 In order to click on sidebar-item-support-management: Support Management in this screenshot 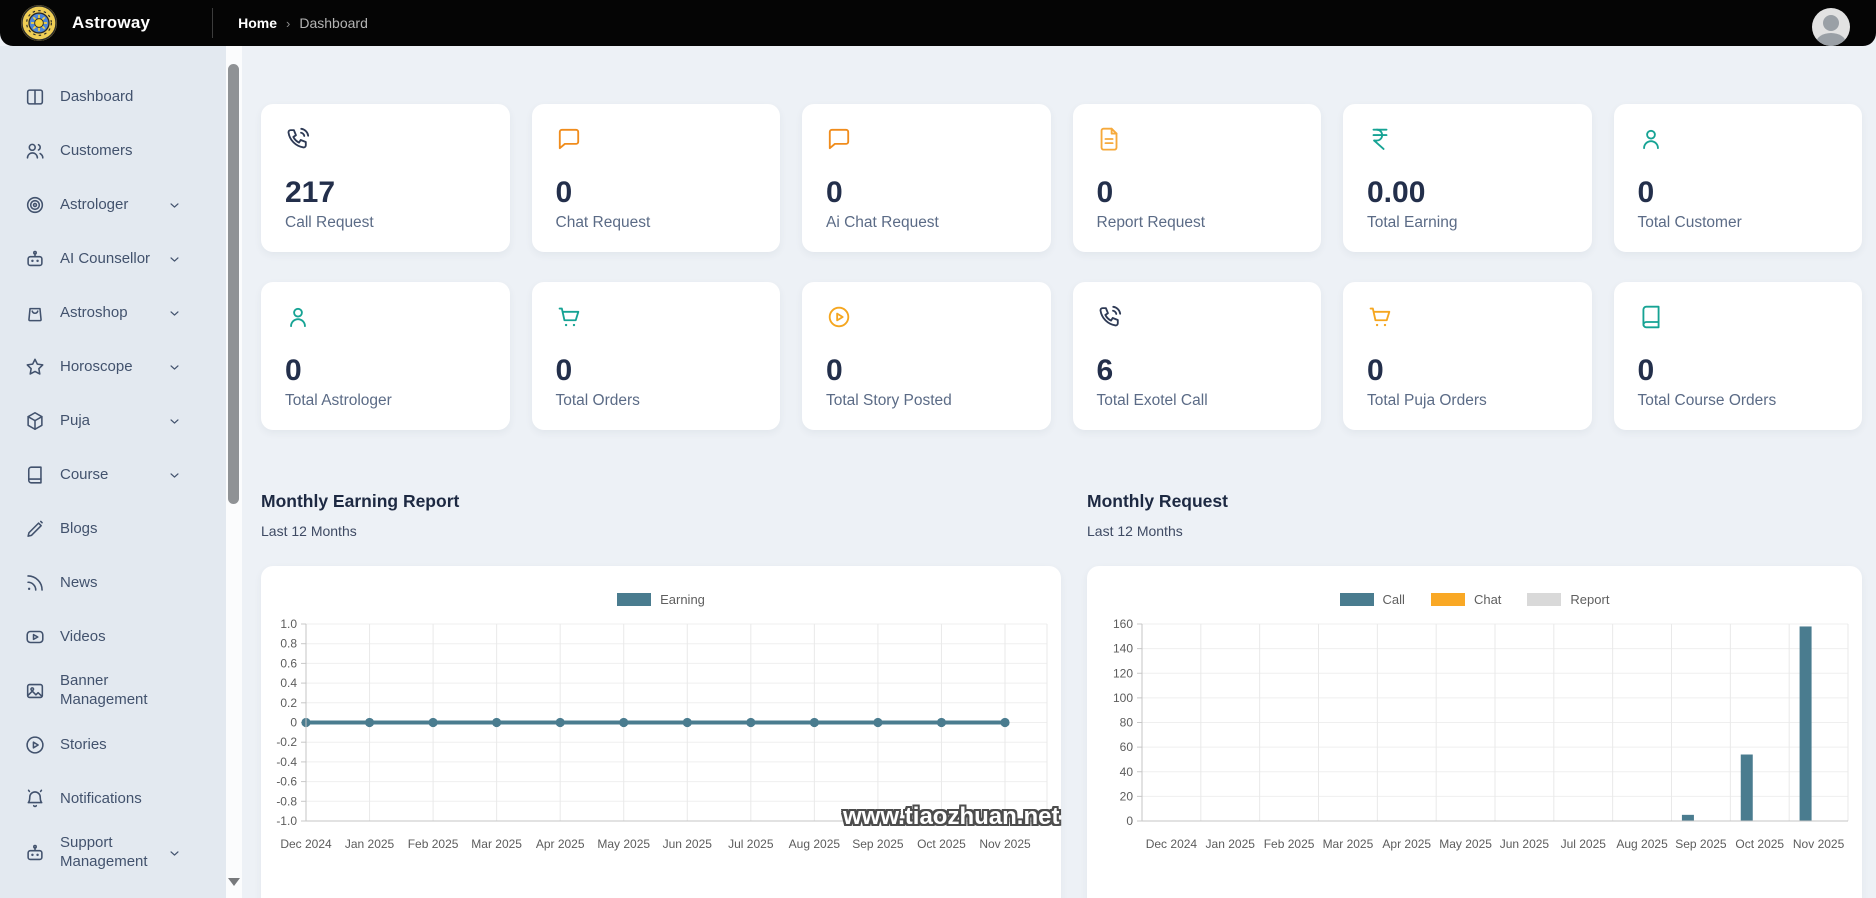, I will do `click(113, 853)`.